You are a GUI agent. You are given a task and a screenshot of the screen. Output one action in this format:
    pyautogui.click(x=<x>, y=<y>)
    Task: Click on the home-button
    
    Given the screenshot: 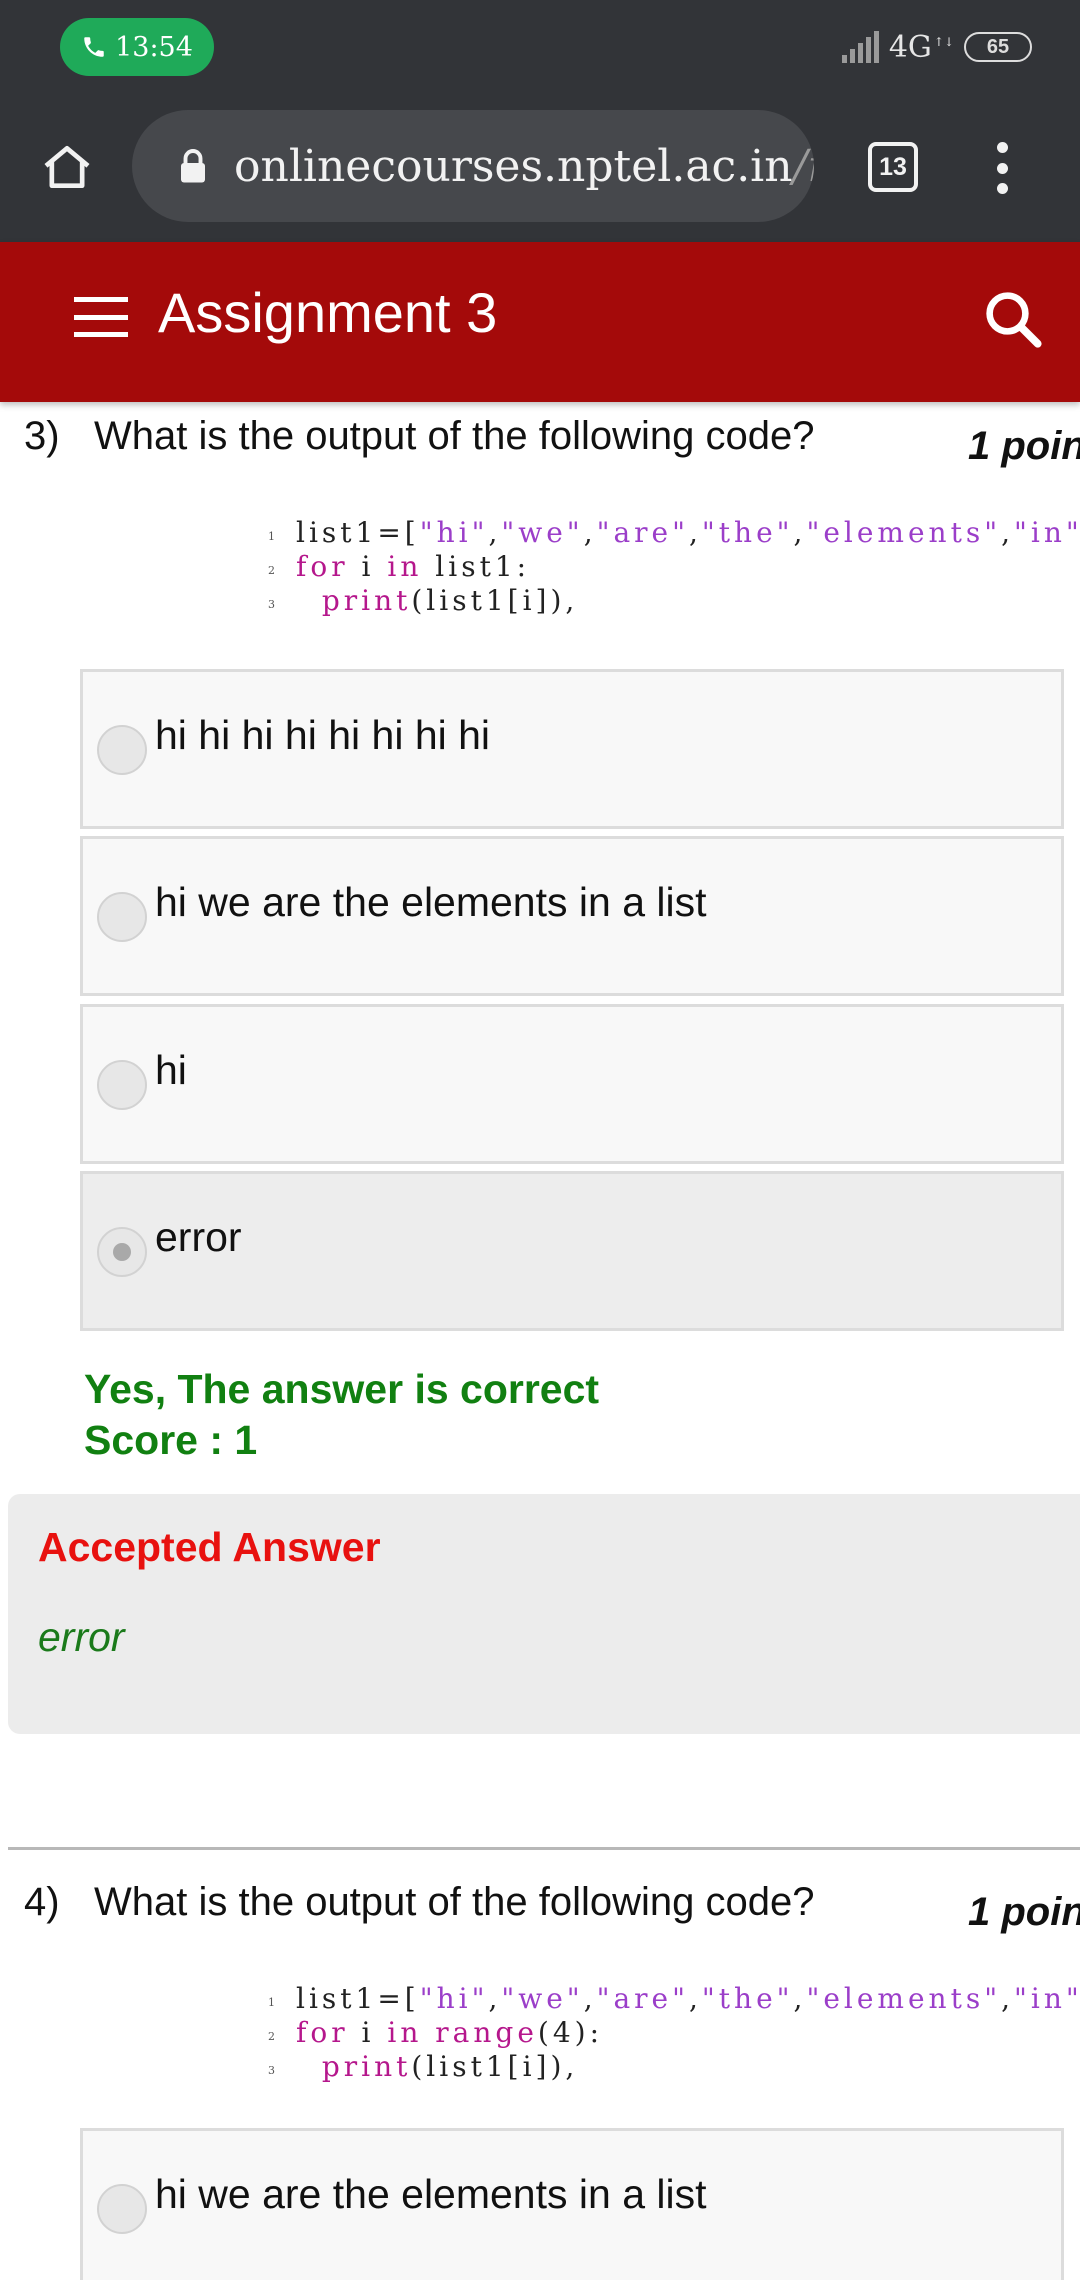 What is the action you would take?
    pyautogui.click(x=67, y=167)
    